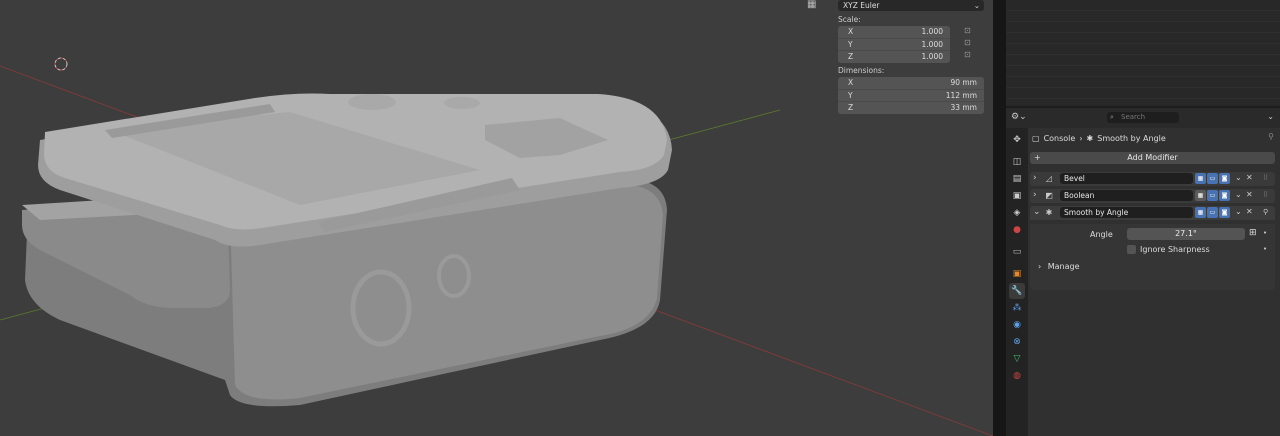 The width and height of the screenshot is (1280, 436). I want to click on grid-icon: ▦, so click(811, 5).